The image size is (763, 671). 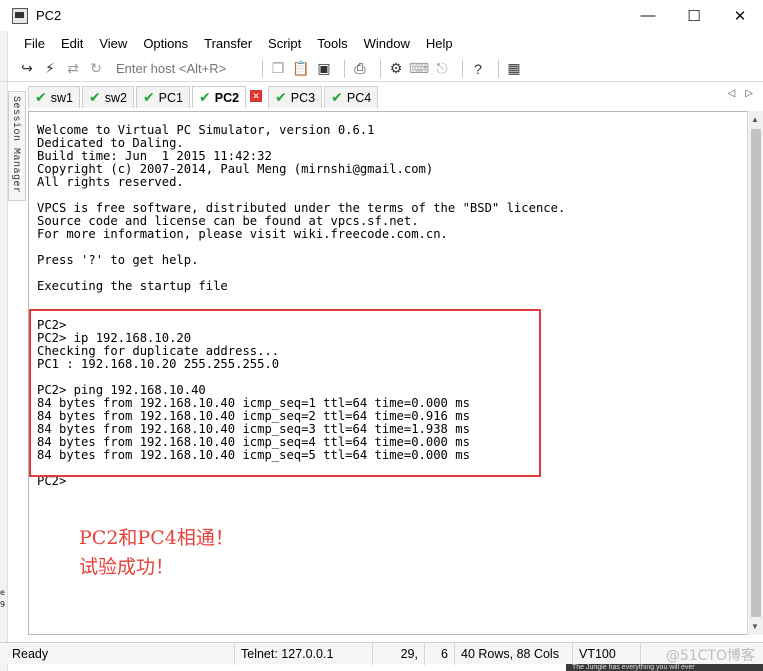 I want to click on menu-transfer: Transfer, so click(x=228, y=43).